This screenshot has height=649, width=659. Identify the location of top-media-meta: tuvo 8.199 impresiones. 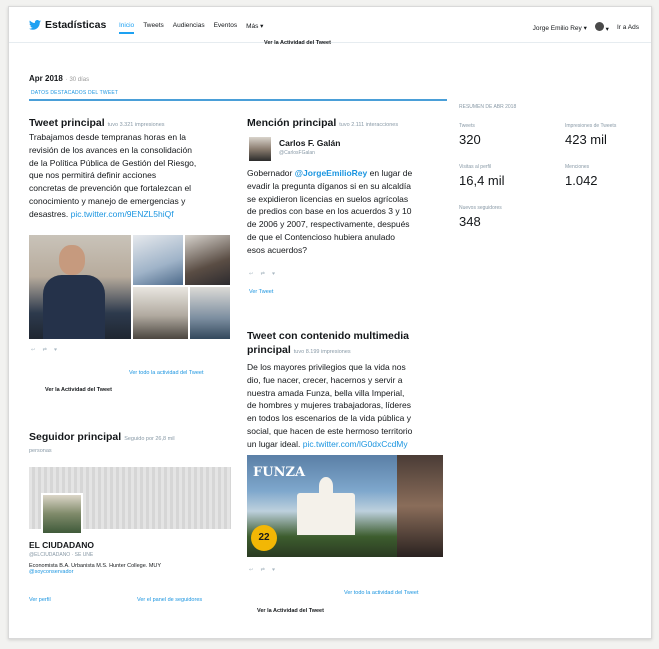
(322, 352).